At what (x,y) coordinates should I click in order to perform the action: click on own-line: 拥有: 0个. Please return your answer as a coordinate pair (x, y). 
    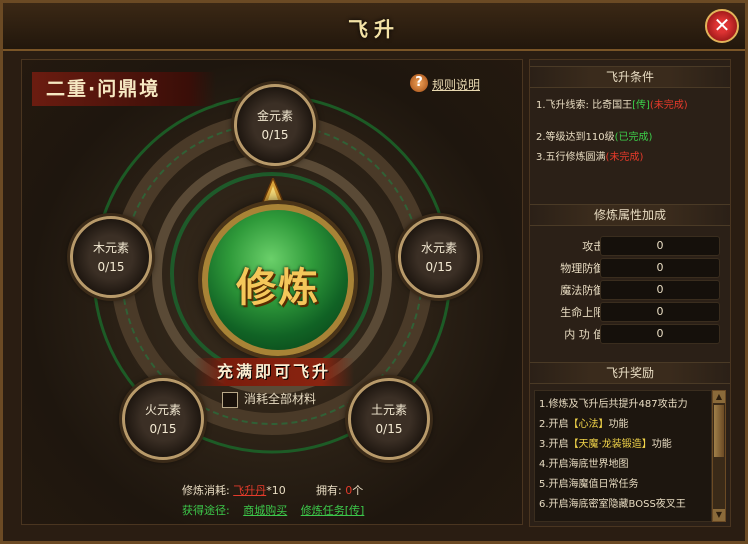
    Looking at the image, I should click on (339, 490).